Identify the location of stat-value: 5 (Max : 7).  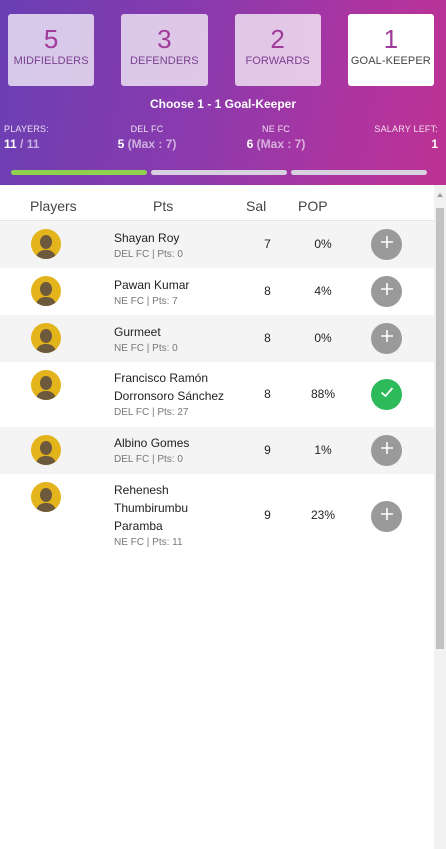
(147, 144).